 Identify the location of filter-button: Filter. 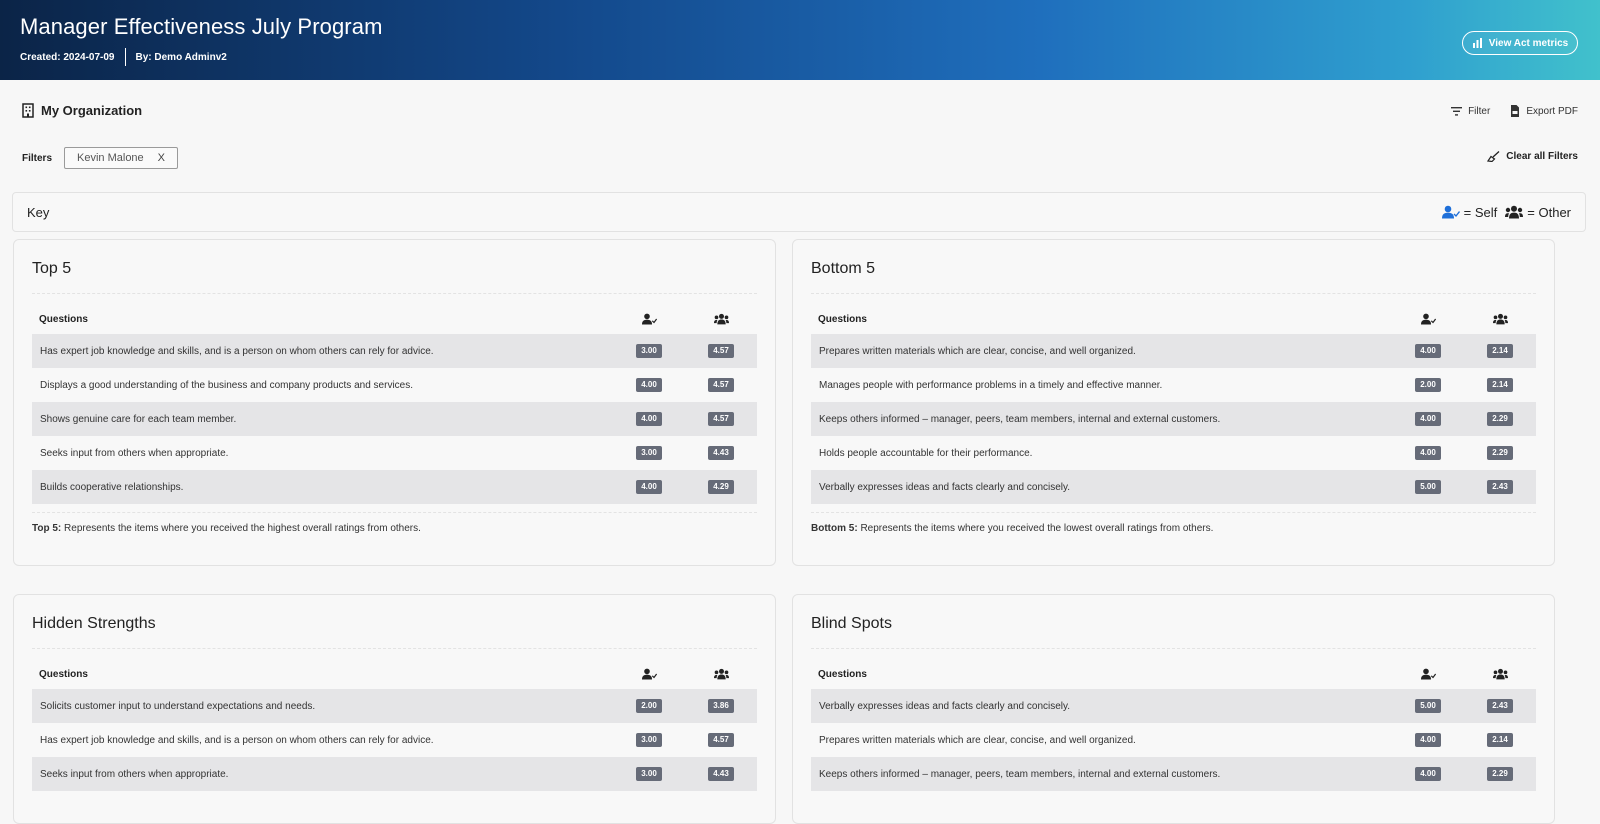
(1470, 111).